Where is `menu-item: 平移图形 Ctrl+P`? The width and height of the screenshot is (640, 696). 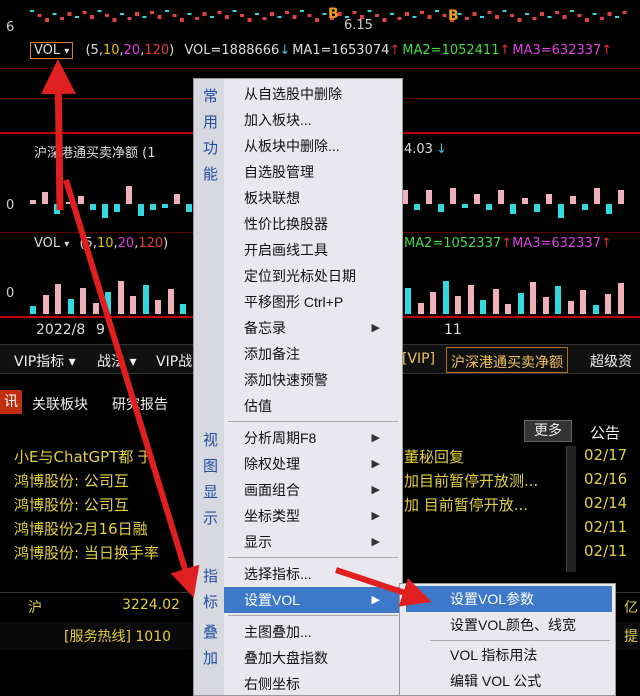
menu-item: 平移图形 Ctrl+P is located at coordinates (319, 302).